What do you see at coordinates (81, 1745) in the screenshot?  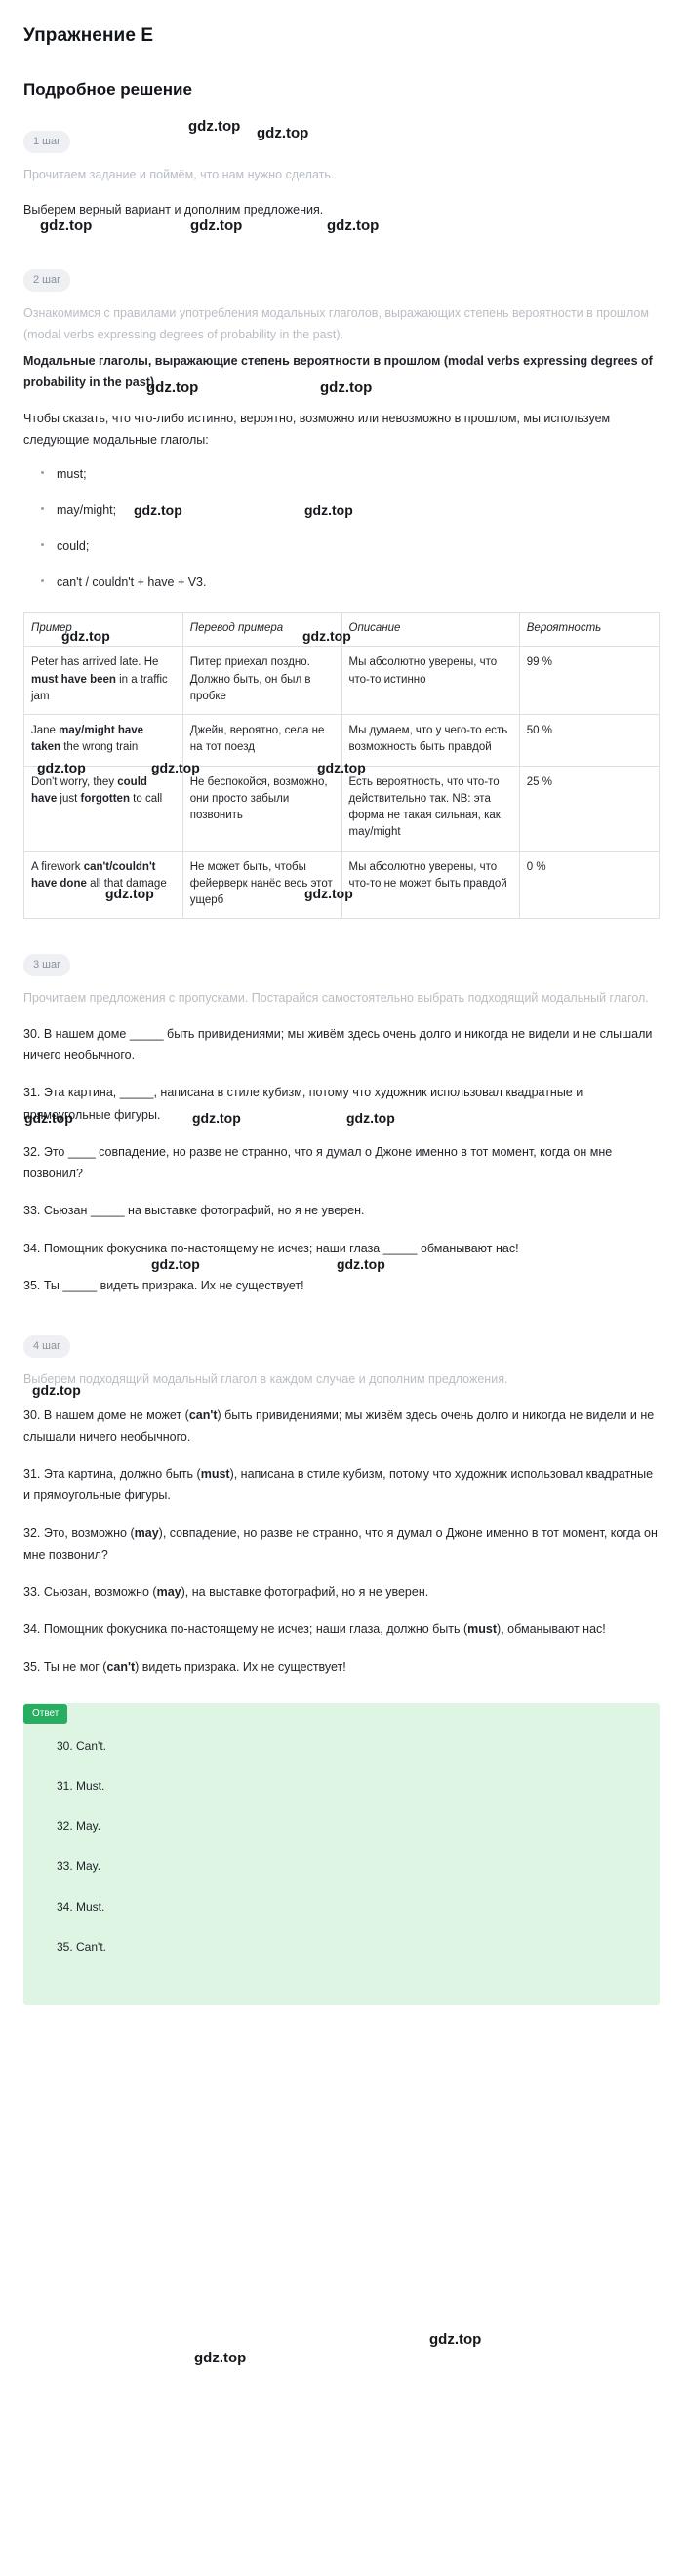 I see `answer-item: 30. Can't.` at bounding box center [81, 1745].